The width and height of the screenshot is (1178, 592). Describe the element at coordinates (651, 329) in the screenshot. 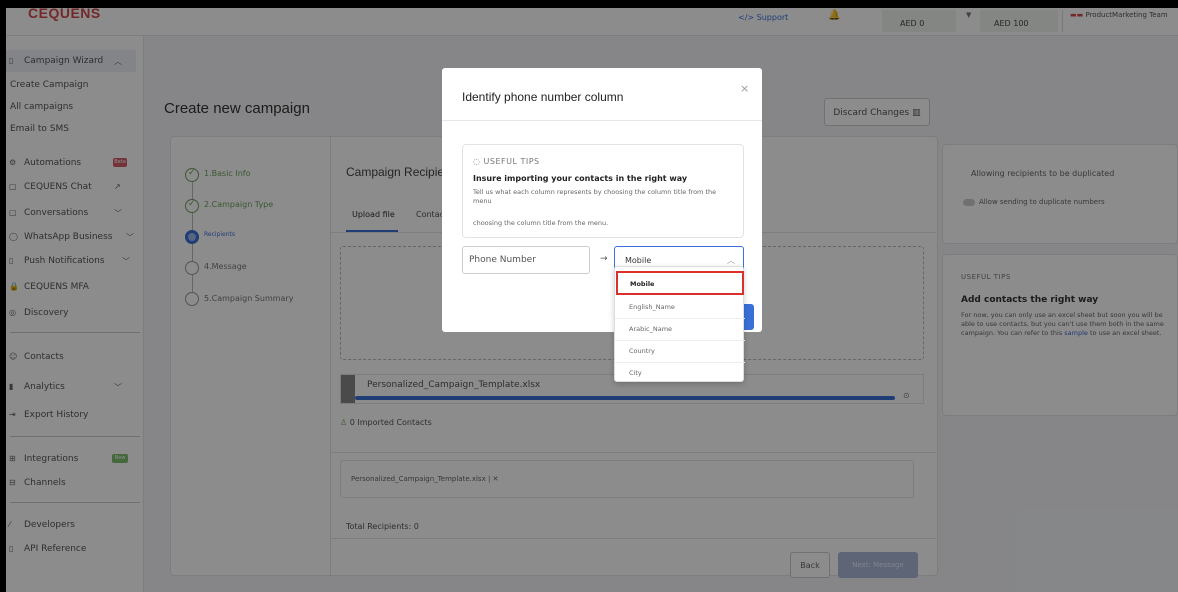

I see `option-label: Arabic_Name` at that location.